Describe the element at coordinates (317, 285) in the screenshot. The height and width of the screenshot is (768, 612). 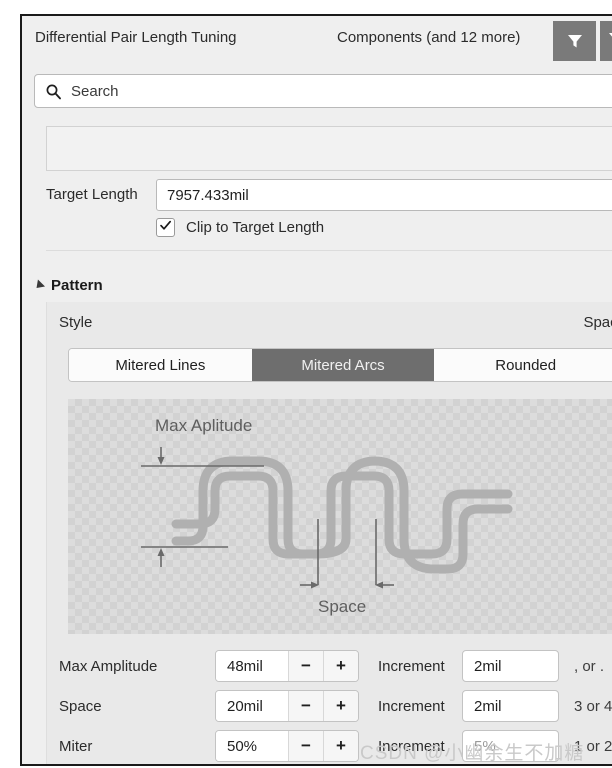
I see `pattern-section-header: Pattern` at that location.